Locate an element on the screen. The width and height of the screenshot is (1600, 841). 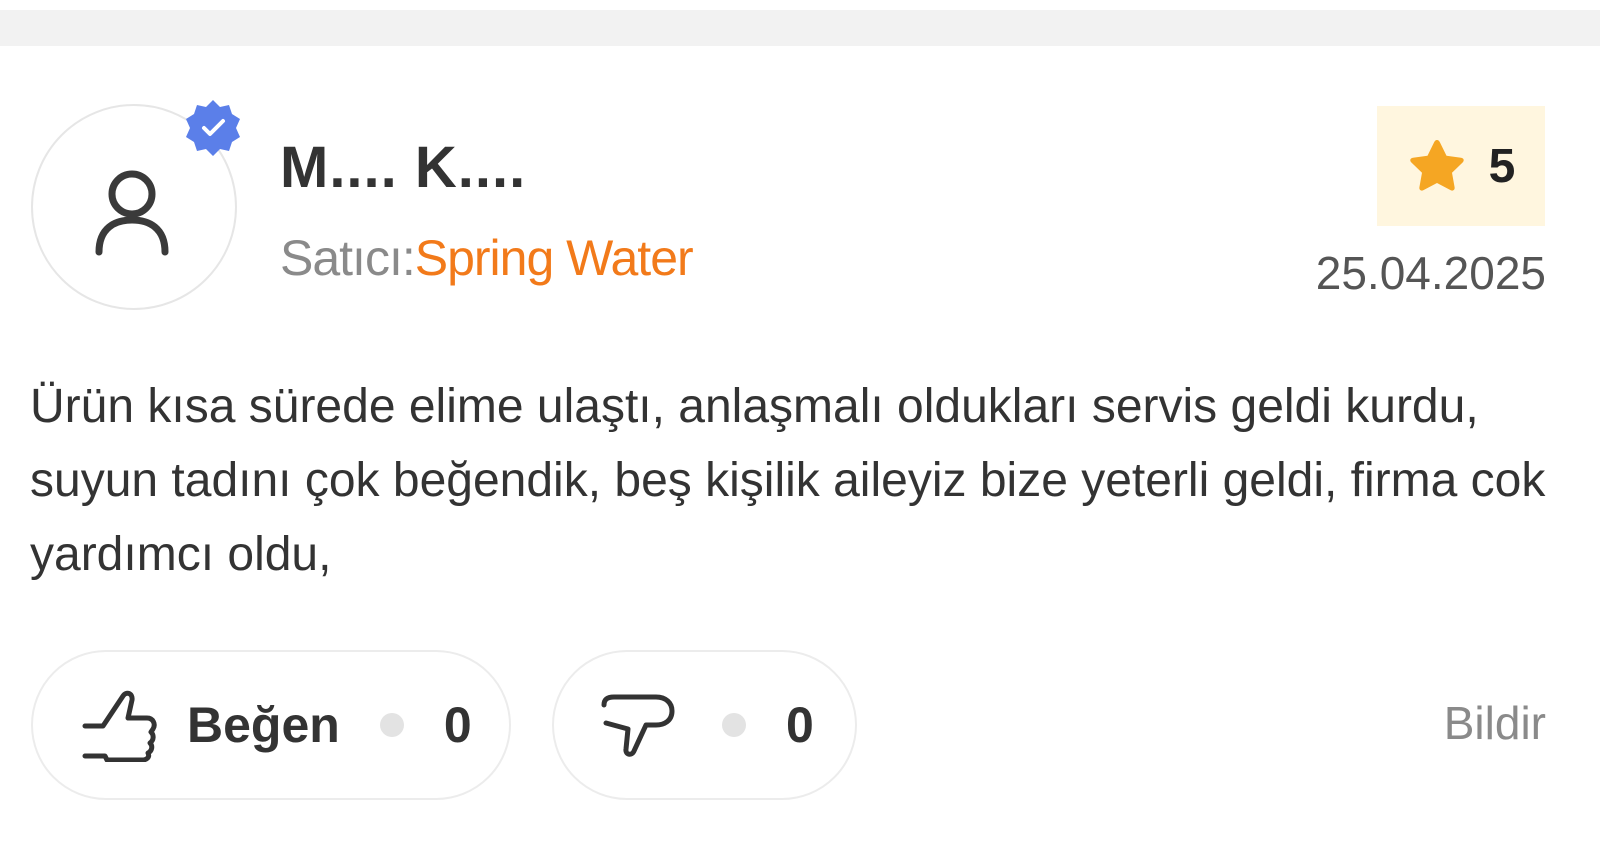
seller-info: Satıcı:Spring Water is located at coordinates (487, 258).